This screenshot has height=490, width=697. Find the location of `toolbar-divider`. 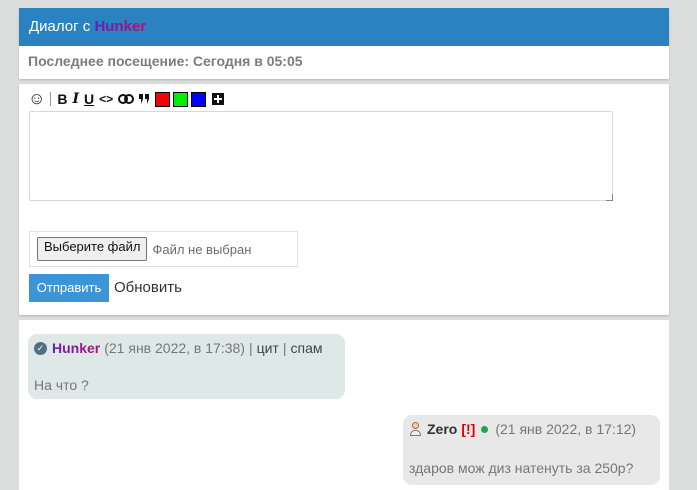

toolbar-divider is located at coordinates (51, 99).